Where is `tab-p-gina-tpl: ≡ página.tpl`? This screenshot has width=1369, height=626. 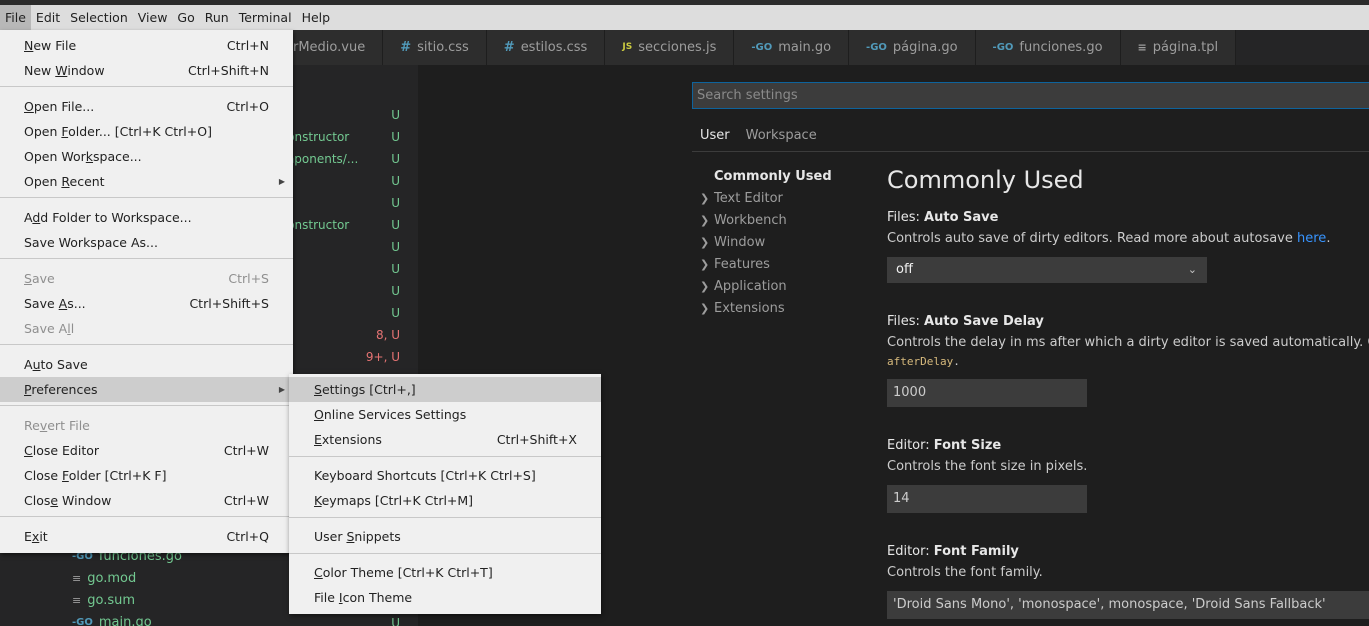 tab-p-gina-tpl: ≡ página.tpl is located at coordinates (1178, 47).